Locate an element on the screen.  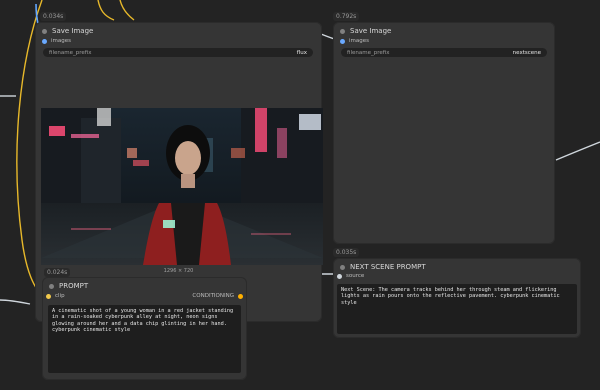
filename-prefix-field: filename_prefix nextscene is located at coordinates (444, 52).